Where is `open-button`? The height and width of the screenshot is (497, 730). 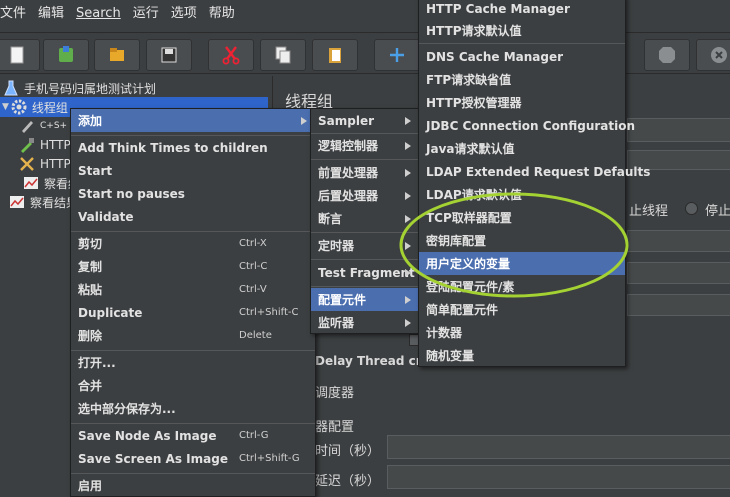
open-button is located at coordinates (117, 55).